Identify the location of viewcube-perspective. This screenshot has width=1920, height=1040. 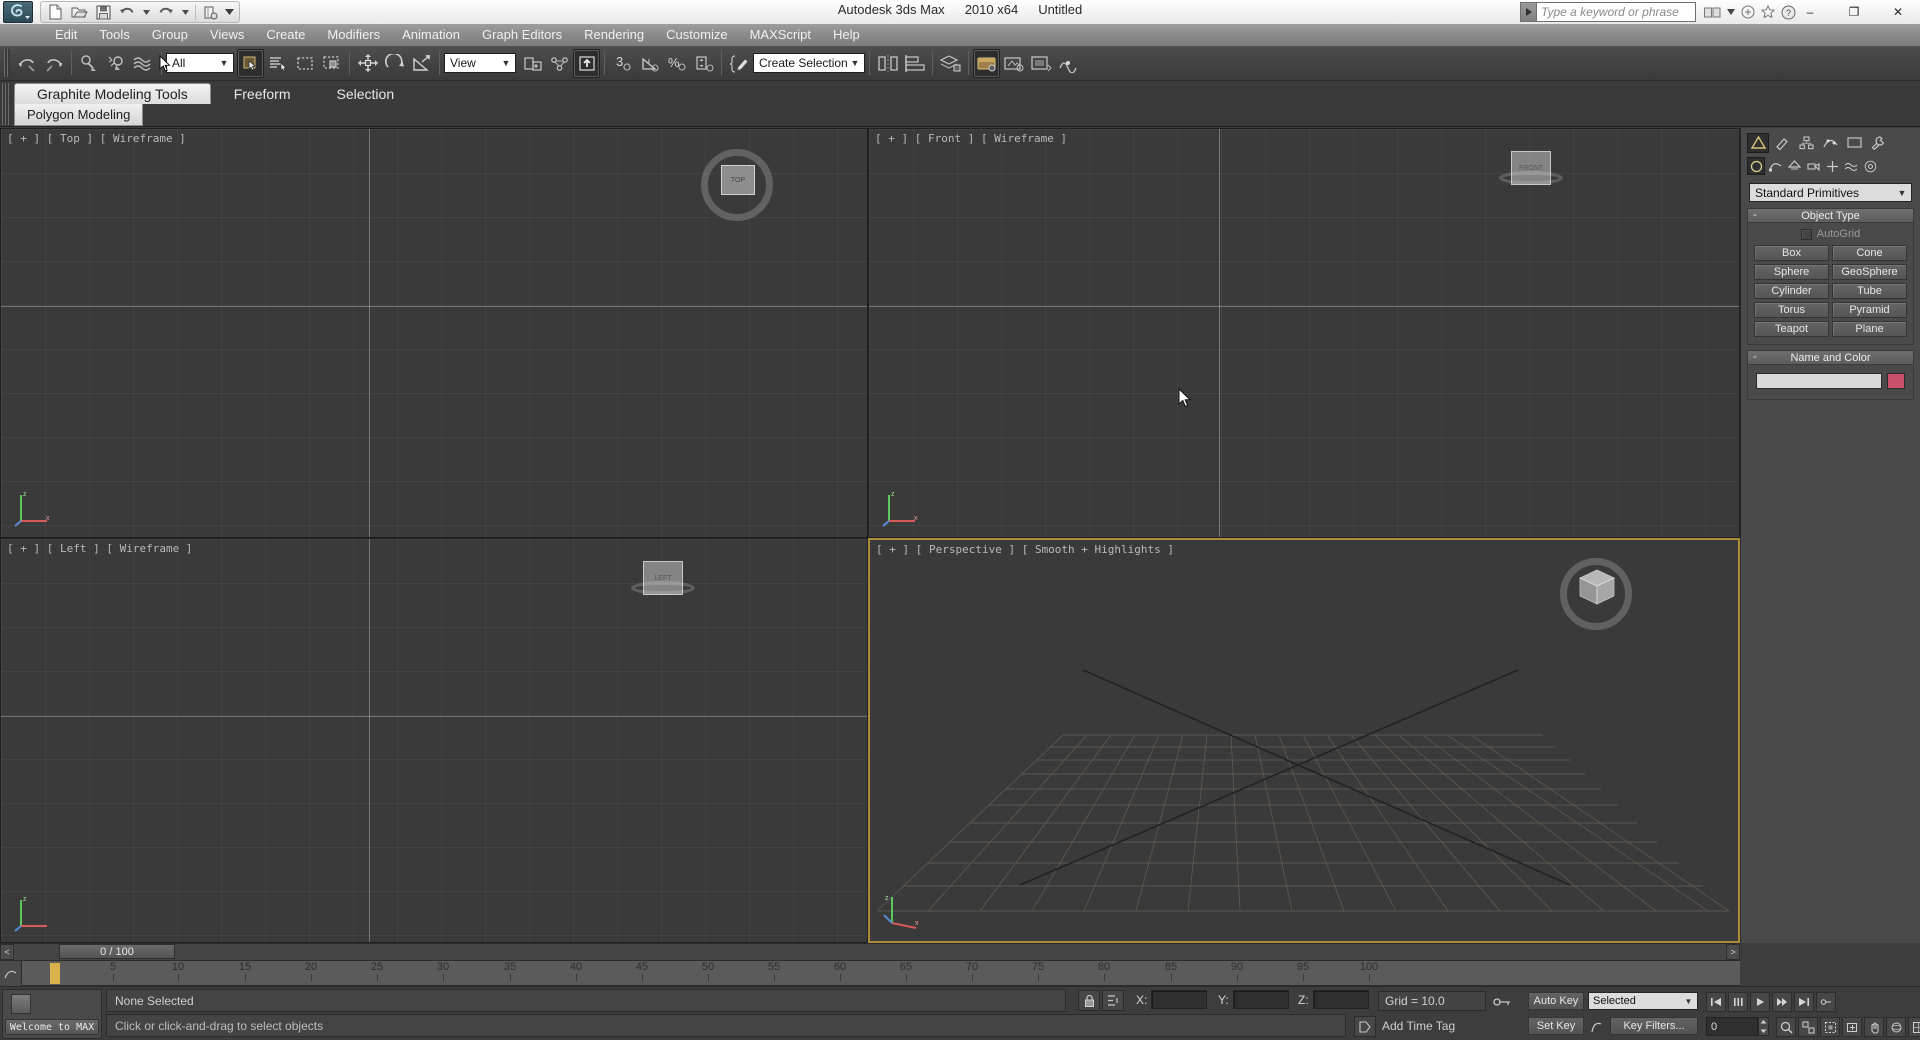
(1596, 594).